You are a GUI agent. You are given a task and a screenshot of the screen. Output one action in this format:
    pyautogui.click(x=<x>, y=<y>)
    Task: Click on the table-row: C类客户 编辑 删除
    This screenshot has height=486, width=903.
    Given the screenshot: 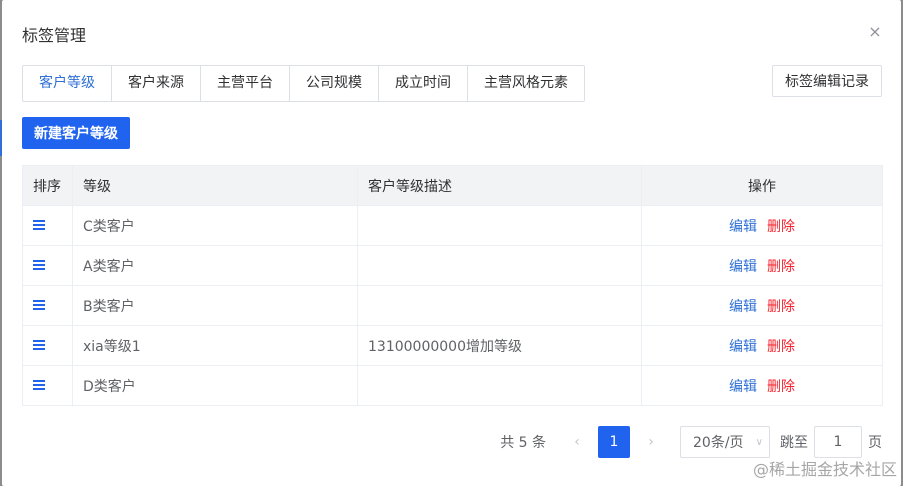 What is the action you would take?
    pyautogui.click(x=452, y=225)
    